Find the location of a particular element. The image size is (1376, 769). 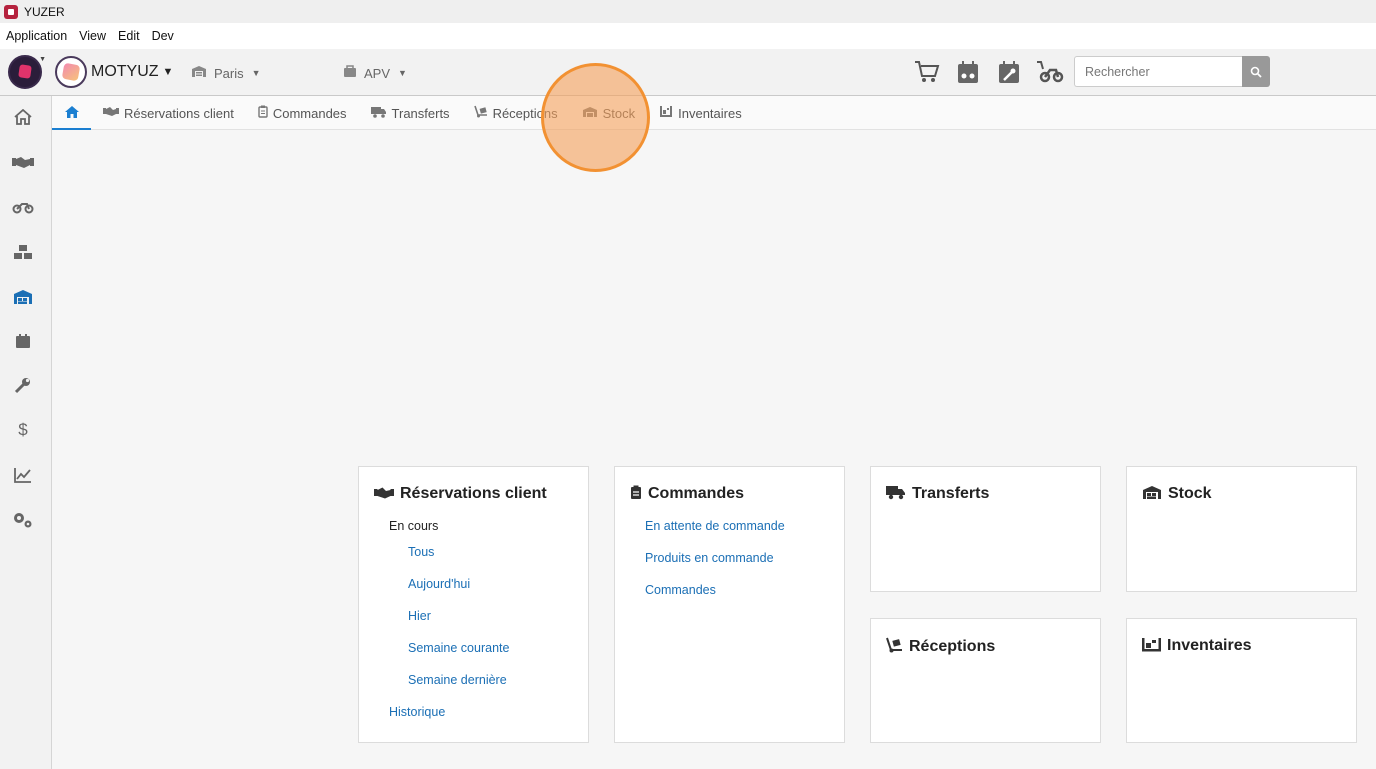

calendar-moto-icon is located at coordinates (968, 72).